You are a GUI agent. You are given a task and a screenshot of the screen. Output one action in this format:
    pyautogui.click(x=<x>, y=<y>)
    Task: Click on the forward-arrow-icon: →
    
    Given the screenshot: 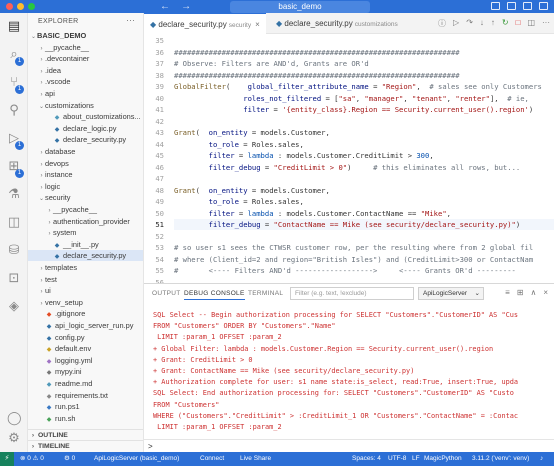 What is the action you would take?
    pyautogui.click(x=186, y=6)
    